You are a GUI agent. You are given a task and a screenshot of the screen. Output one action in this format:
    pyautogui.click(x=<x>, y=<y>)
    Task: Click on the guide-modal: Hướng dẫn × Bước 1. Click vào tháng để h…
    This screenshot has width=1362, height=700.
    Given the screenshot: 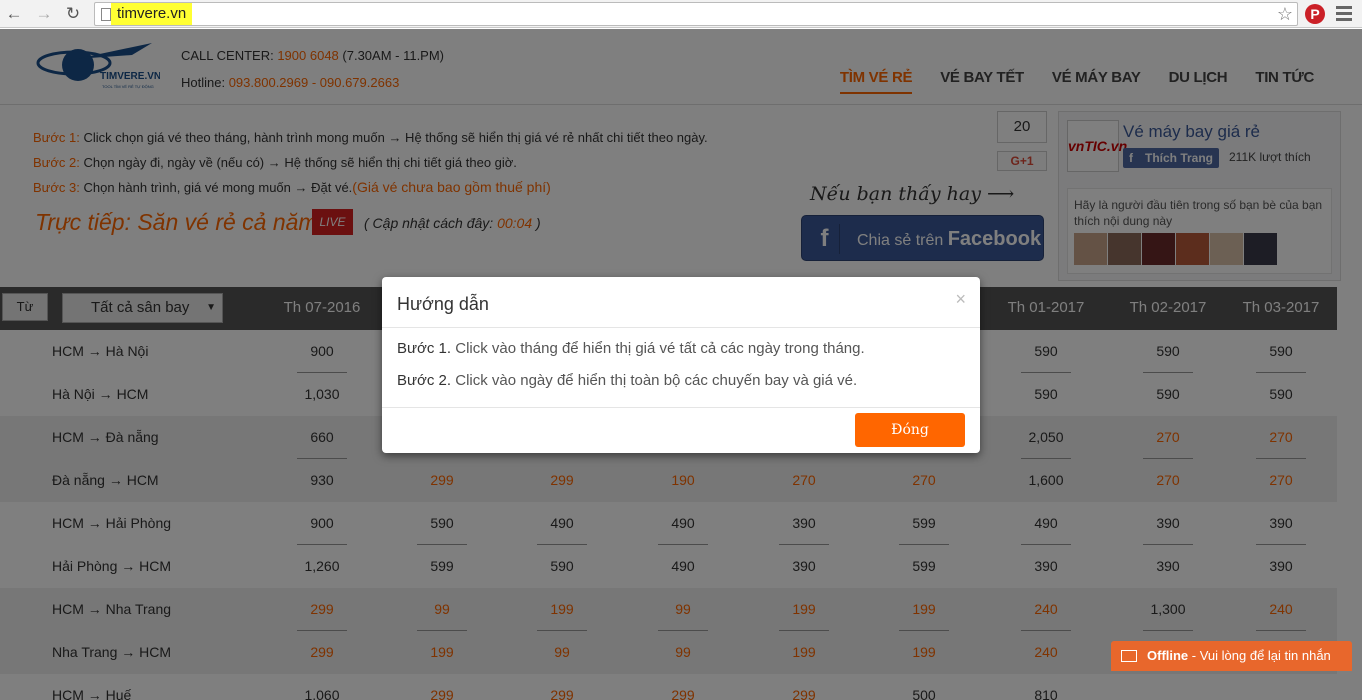 What is the action you would take?
    pyautogui.click(x=681, y=365)
    